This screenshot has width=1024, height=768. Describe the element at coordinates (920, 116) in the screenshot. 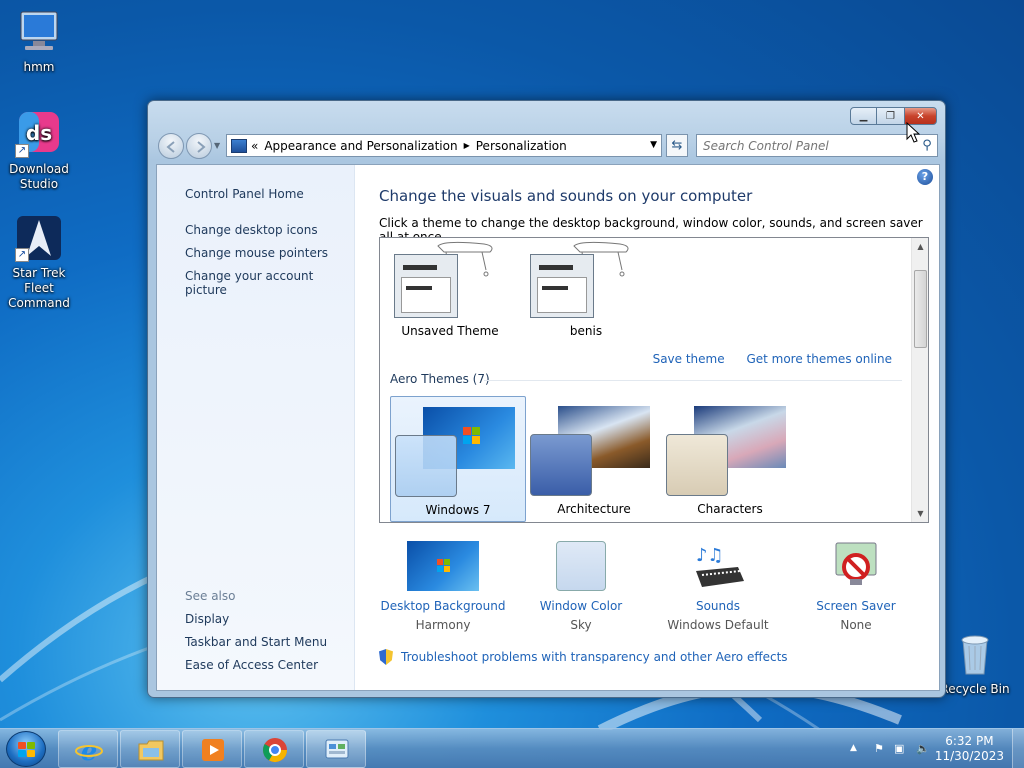

I see `close-icon: ✕` at that location.